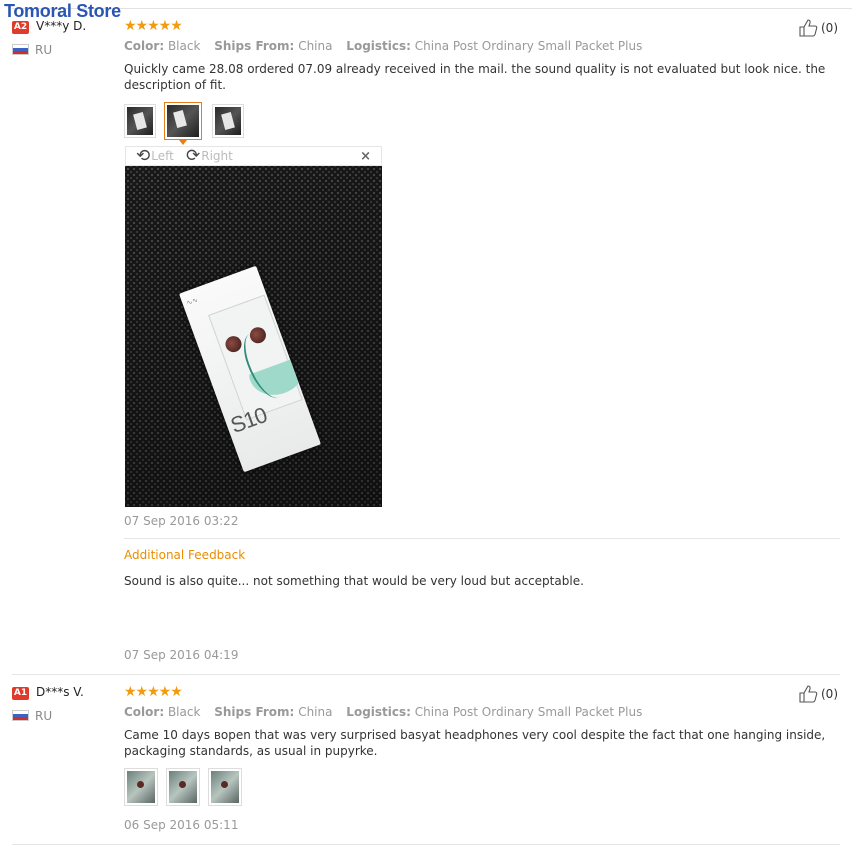 This screenshot has width=864, height=850. What do you see at coordinates (181, 655) in the screenshot?
I see `additional-feedback-date: 07 Sep 2016 04:19` at bounding box center [181, 655].